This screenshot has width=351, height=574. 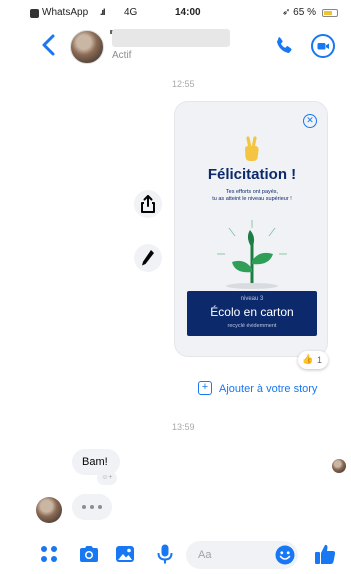 What do you see at coordinates (252, 174) in the screenshot?
I see `card-title: Félicitation !` at bounding box center [252, 174].